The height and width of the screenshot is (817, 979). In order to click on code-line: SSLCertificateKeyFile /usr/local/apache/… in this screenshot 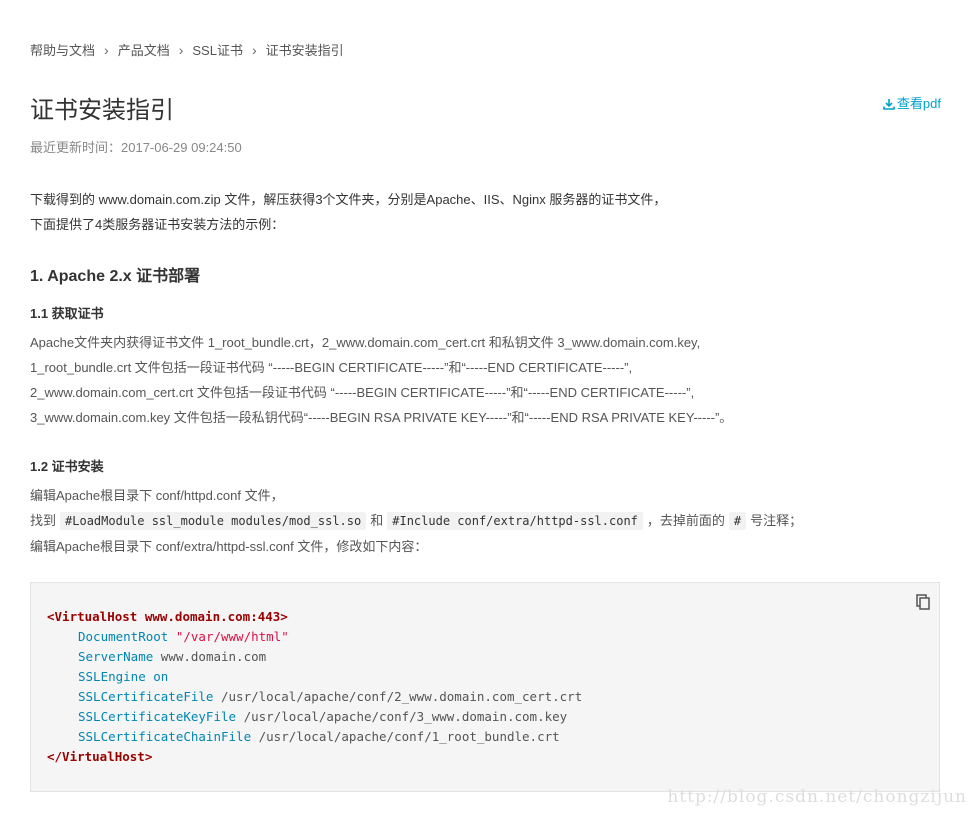, I will do `click(314, 717)`.